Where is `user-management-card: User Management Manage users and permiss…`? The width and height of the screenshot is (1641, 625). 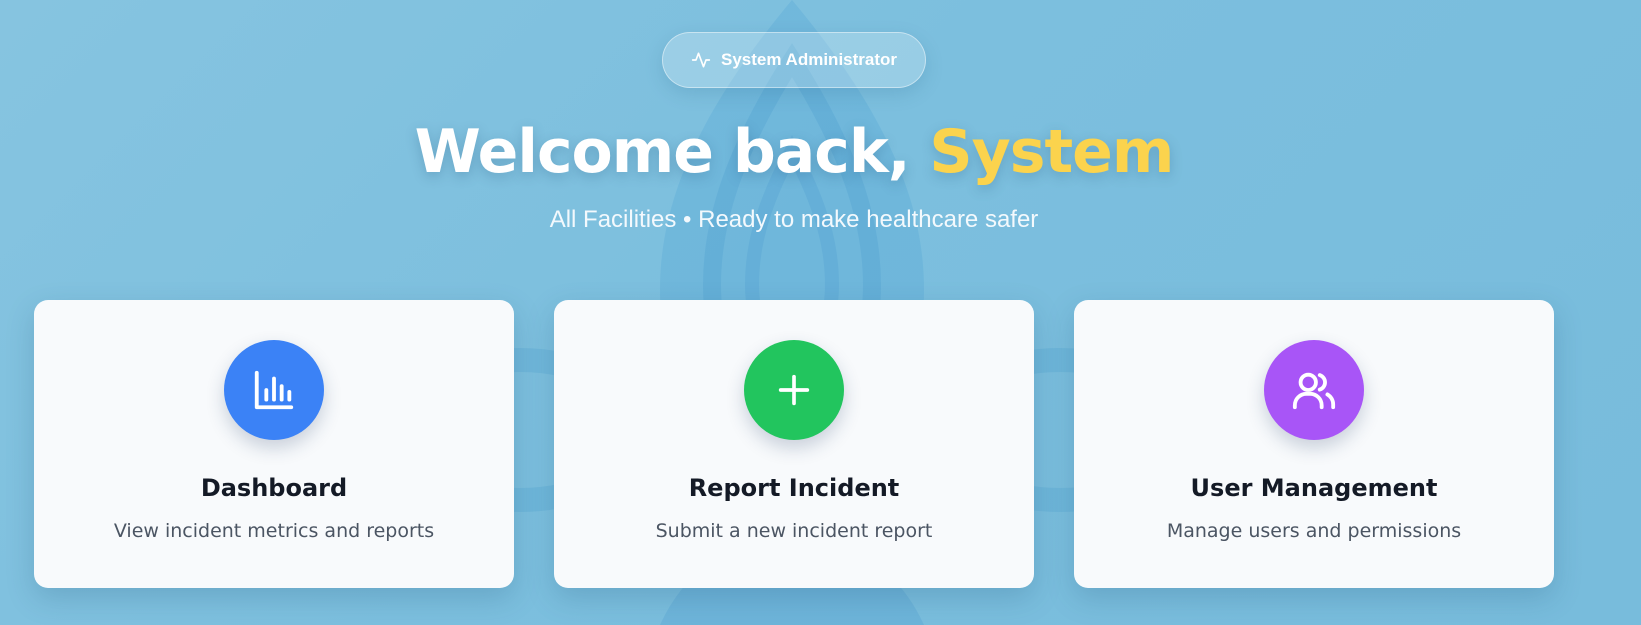 user-management-card: User Management Manage users and permiss… is located at coordinates (1314, 444).